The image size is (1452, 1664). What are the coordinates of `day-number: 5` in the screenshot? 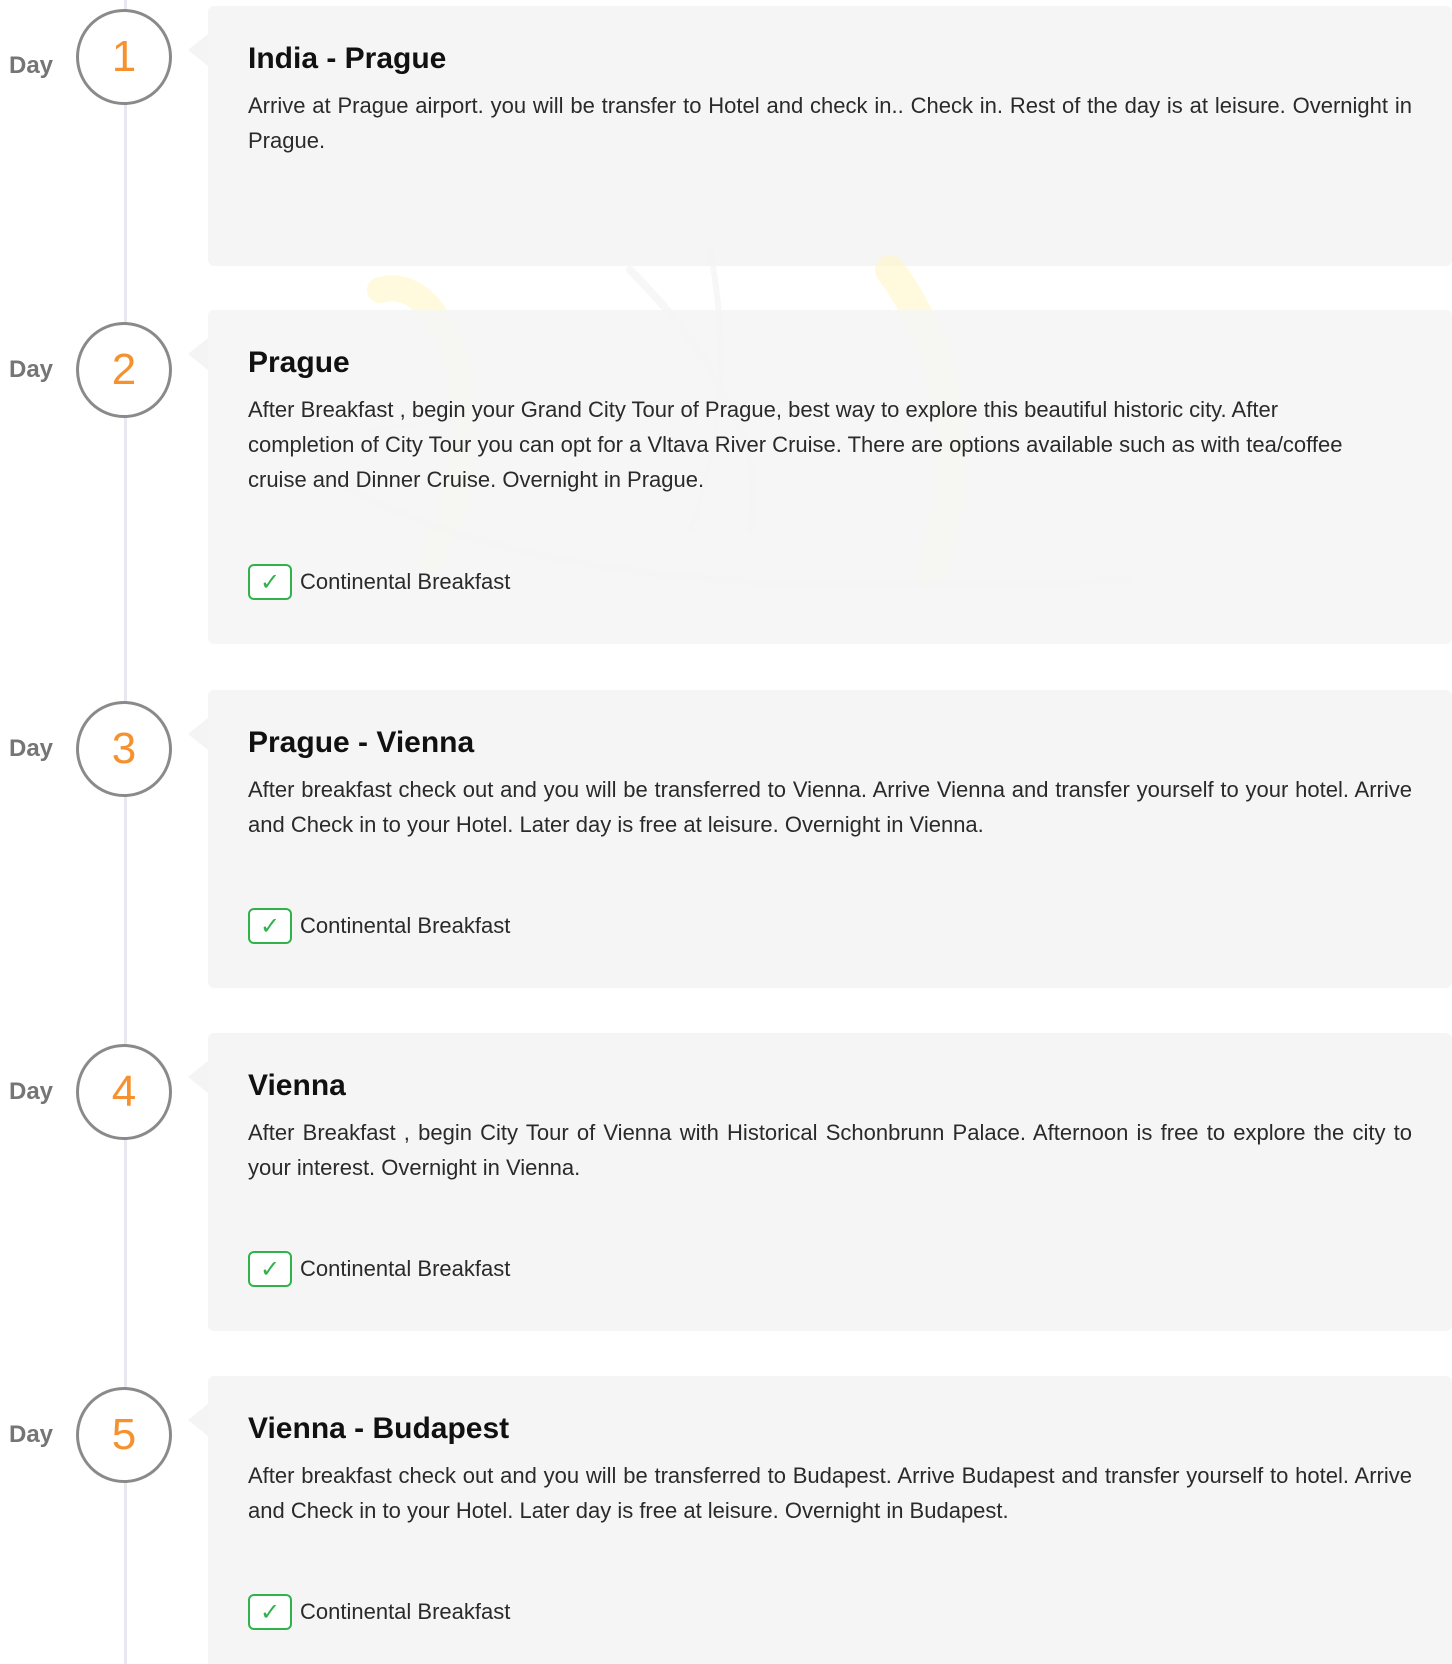 It's located at (124, 1434).